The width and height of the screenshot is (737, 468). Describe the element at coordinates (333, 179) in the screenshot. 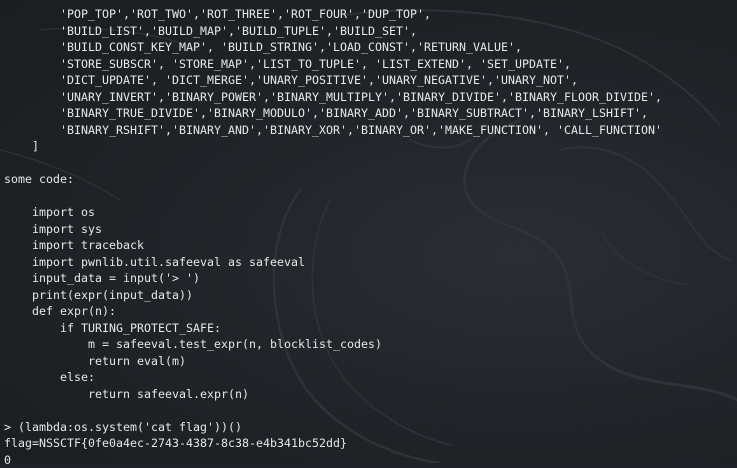

I see `section-heading-line: some code:` at that location.